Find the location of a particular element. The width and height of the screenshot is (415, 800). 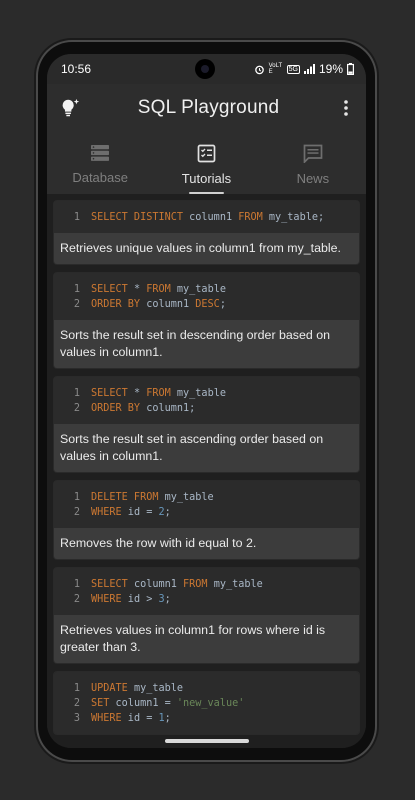

code-token: DESC is located at coordinates (207, 304).